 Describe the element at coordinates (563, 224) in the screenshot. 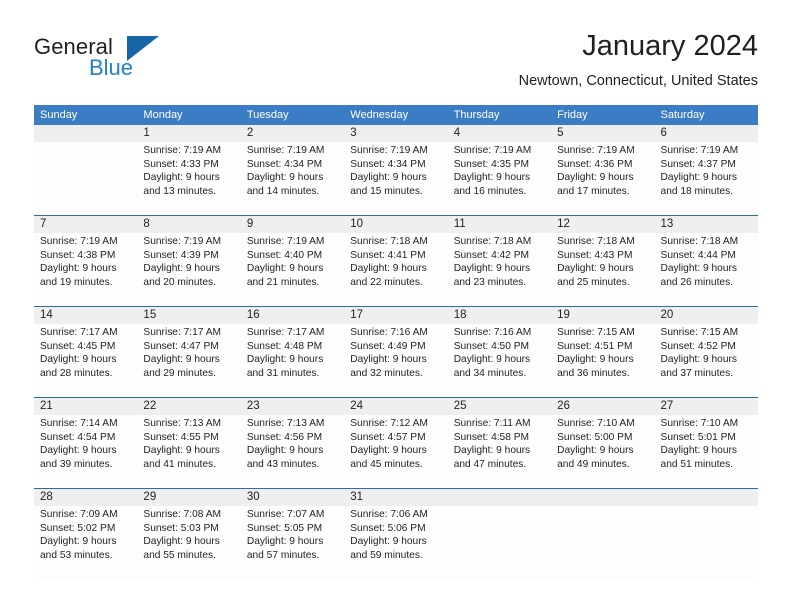

I see `day-number: 12` at that location.